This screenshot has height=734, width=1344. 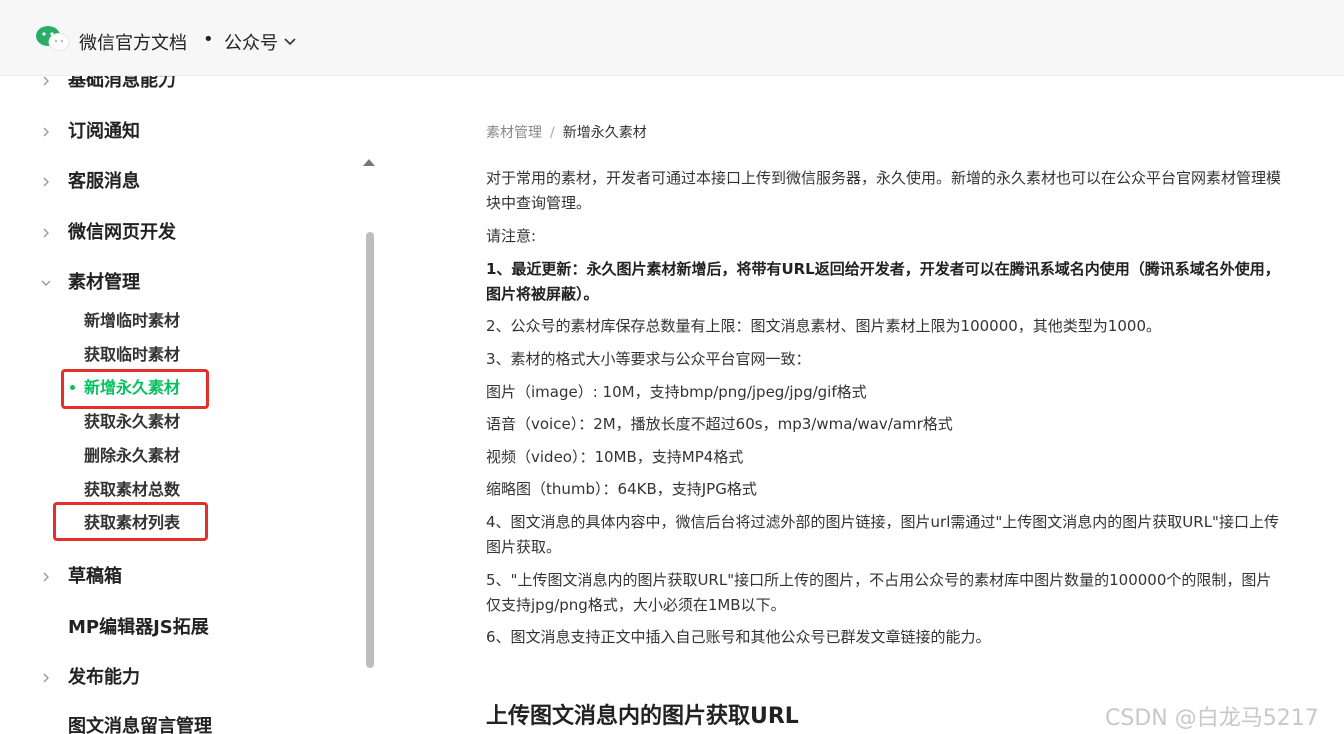 What do you see at coordinates (511, 236) in the screenshot?
I see `note-heading: 请注意:` at bounding box center [511, 236].